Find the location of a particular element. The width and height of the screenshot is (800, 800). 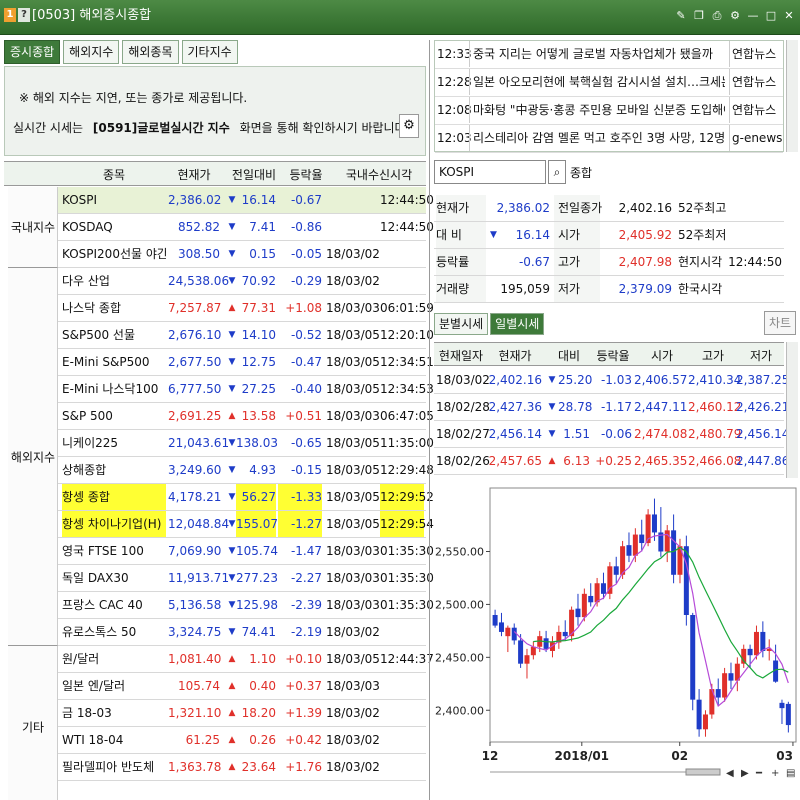

row-date is located at coordinates (350, 200).